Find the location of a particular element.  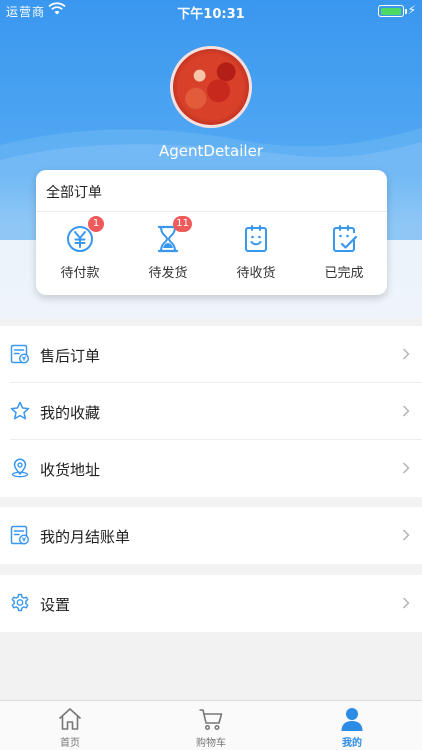

card-divider is located at coordinates (211, 211).